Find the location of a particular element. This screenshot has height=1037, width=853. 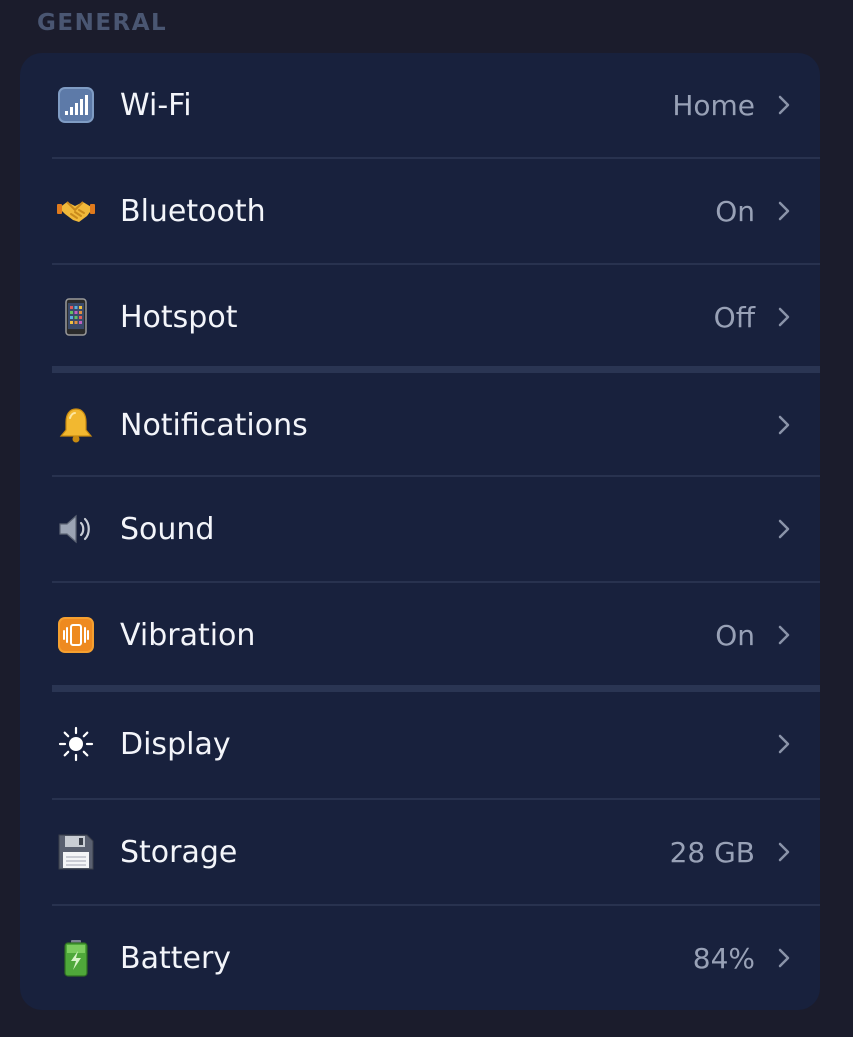

section-header-general: GENERAL is located at coordinates (102, 23).